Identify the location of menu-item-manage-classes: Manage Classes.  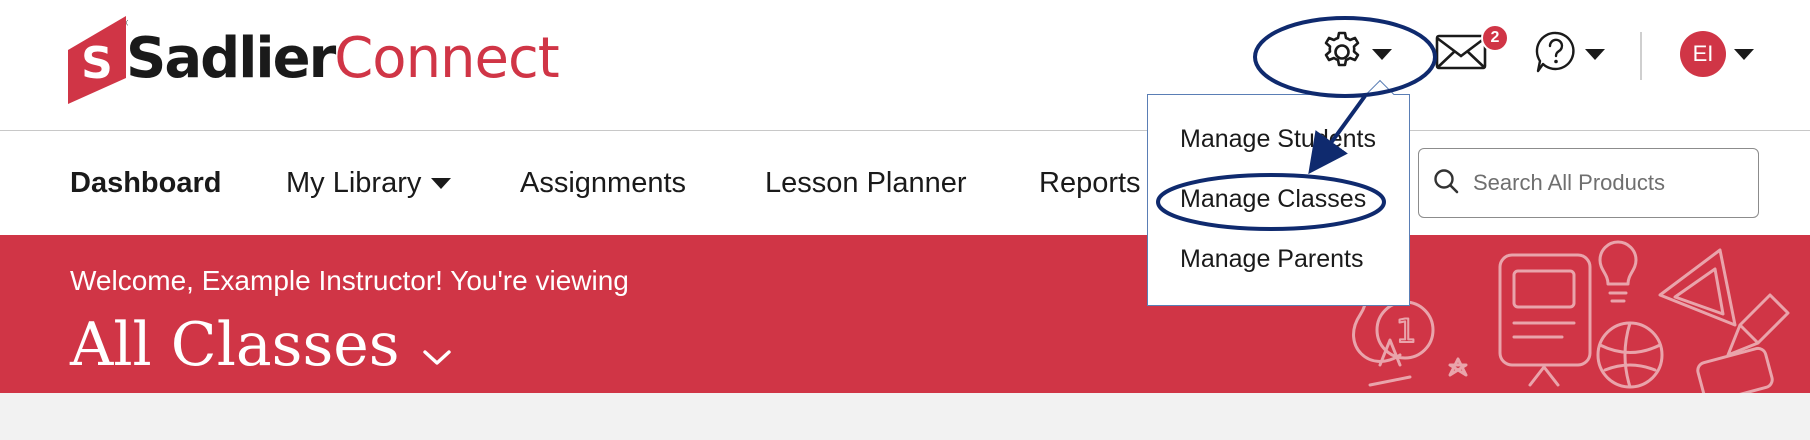
(1273, 199).